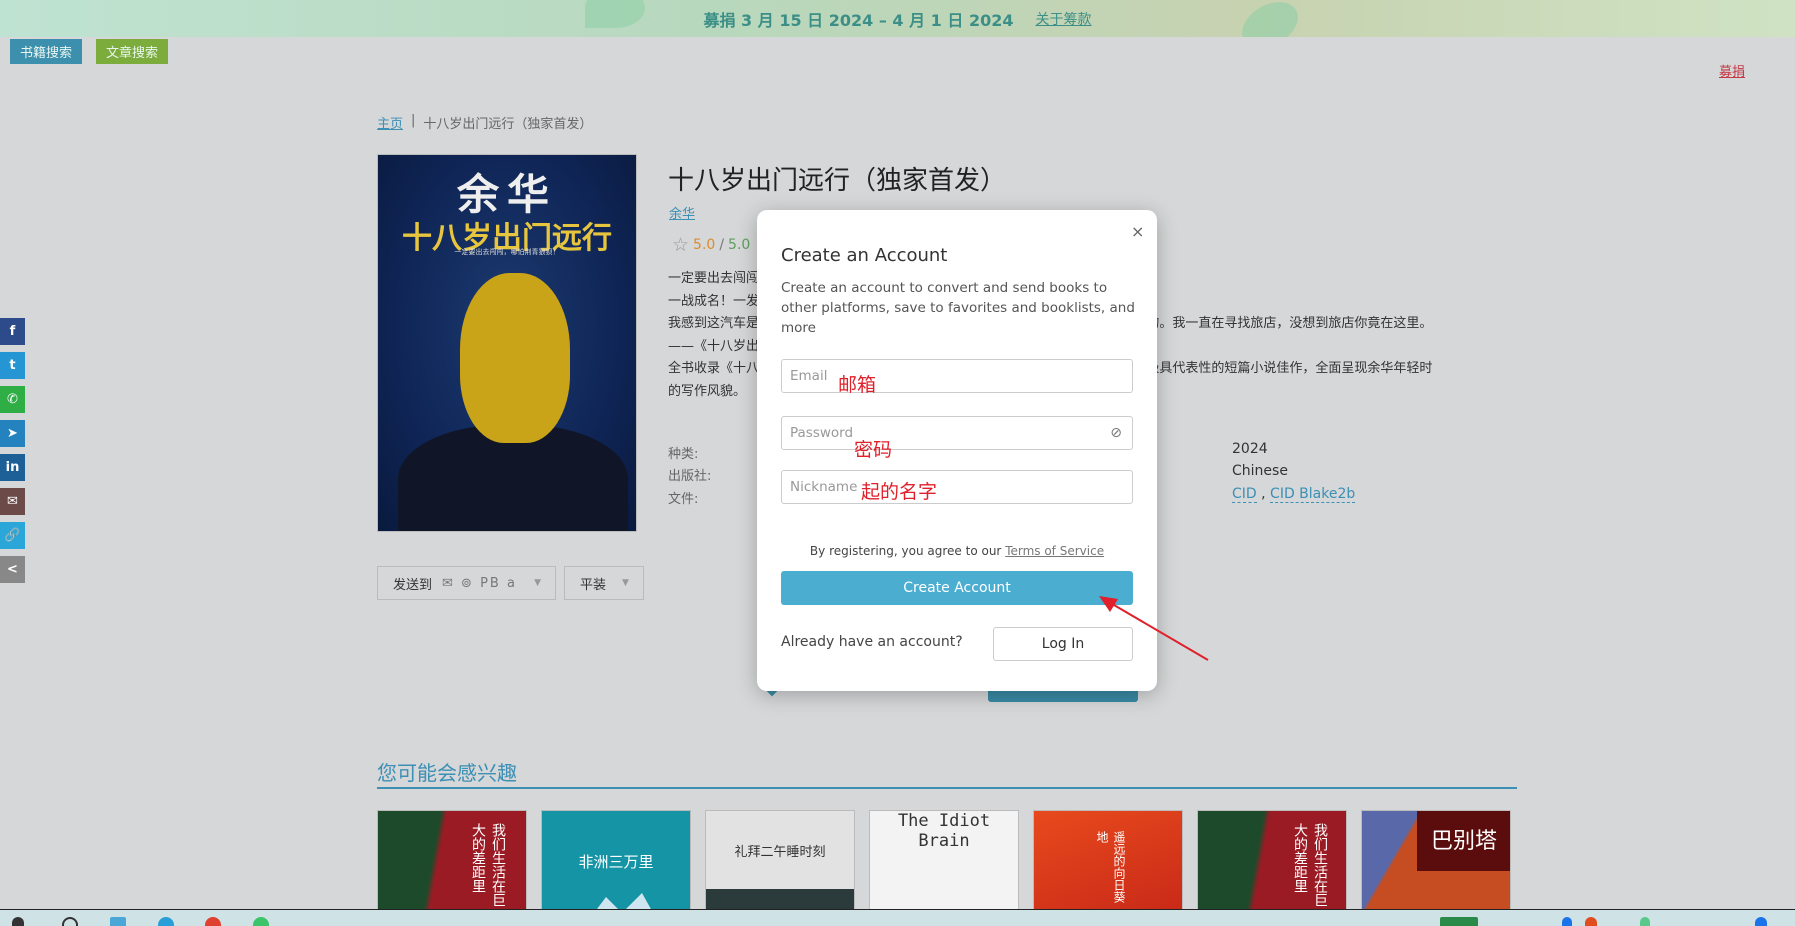  Describe the element at coordinates (1108, 604) in the screenshot. I see `arrow-head` at that location.